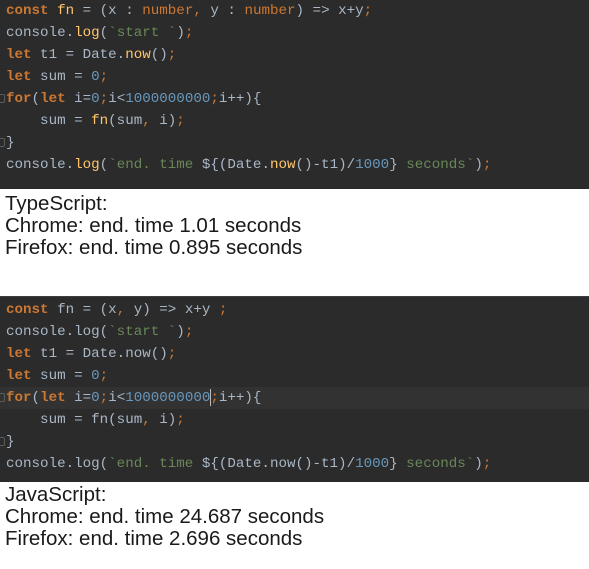 The image size is (589, 569). What do you see at coordinates (154, 247) in the screenshot?
I see `firefox-result: Firefox: end. time 0.895 seconds` at bounding box center [154, 247].